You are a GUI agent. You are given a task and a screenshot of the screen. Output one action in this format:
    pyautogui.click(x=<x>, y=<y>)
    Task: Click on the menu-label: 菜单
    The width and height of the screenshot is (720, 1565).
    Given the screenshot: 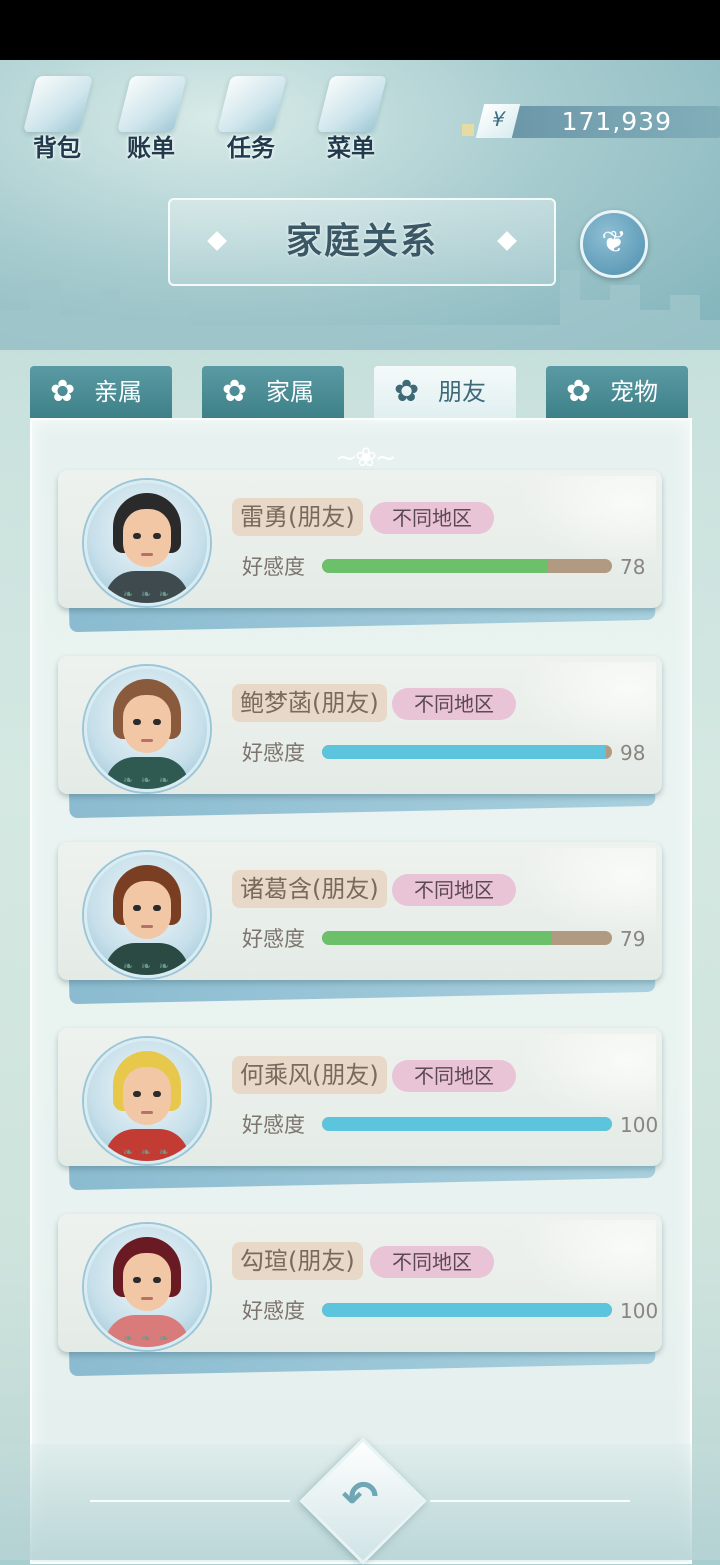 What is the action you would take?
    pyautogui.click(x=351, y=148)
    